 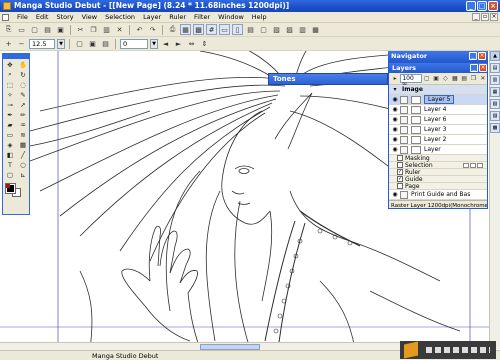 What do you see at coordinates (10, 164) in the screenshot?
I see `text-tool-icon: T` at bounding box center [10, 164].